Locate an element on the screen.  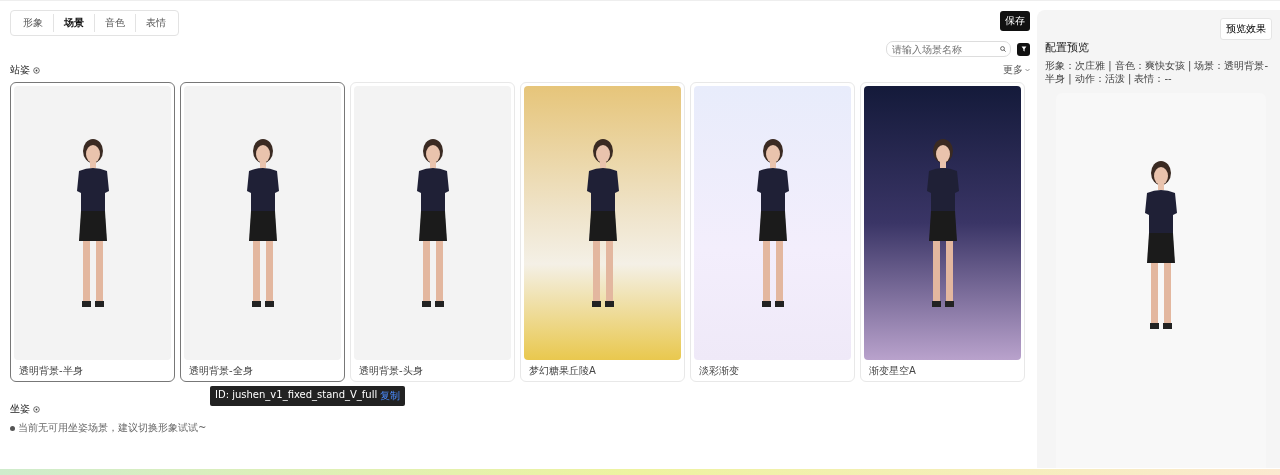
copy-link: 复制 is located at coordinates (390, 396).